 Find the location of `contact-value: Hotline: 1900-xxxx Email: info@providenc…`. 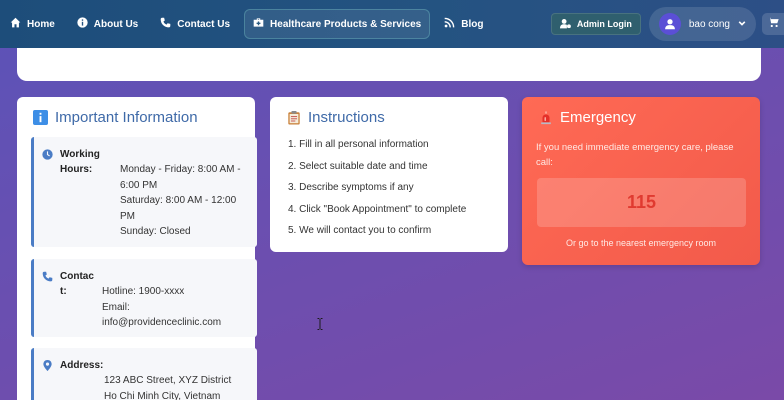

contact-value: Hotline: 1900-xxxx Email: info@providenc… is located at coordinates (177, 307).